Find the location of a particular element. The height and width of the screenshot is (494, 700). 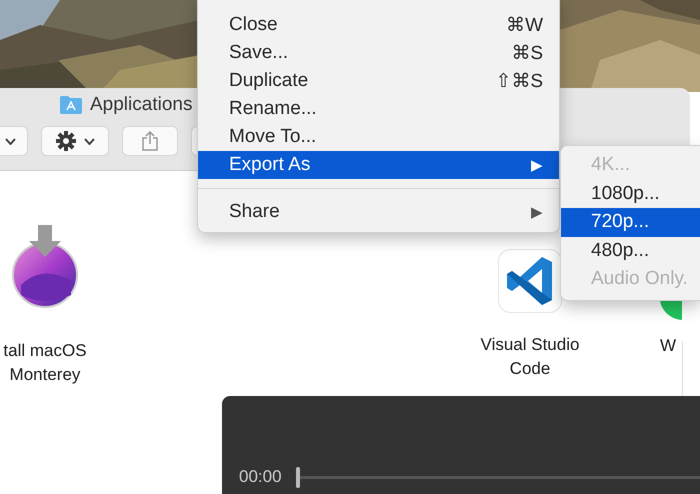

menu-item: Save... ⌘S is located at coordinates (378, 53).